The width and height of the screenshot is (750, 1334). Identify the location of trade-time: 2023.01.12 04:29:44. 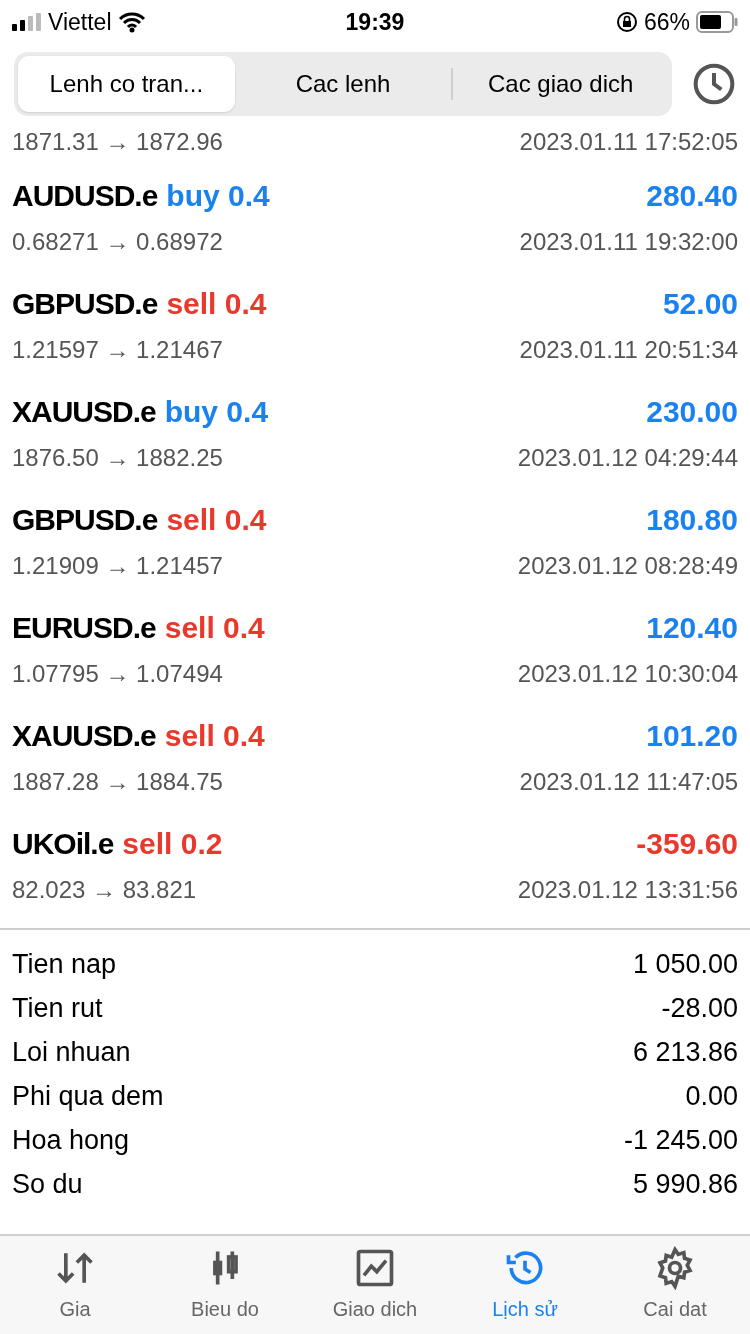
(627, 457).